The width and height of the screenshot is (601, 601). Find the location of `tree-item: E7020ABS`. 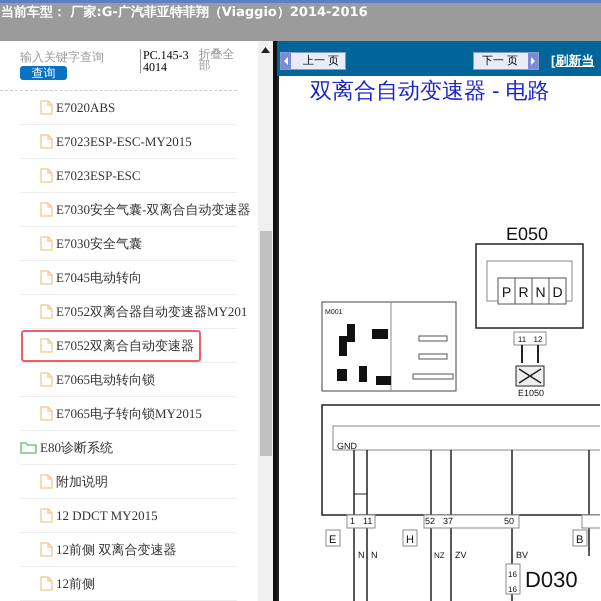

tree-item: E7020ABS is located at coordinates (79, 108).